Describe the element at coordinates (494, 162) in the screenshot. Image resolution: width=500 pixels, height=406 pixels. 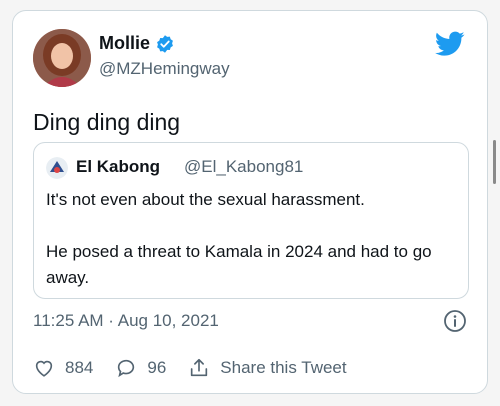
I see `scrollbar` at that location.